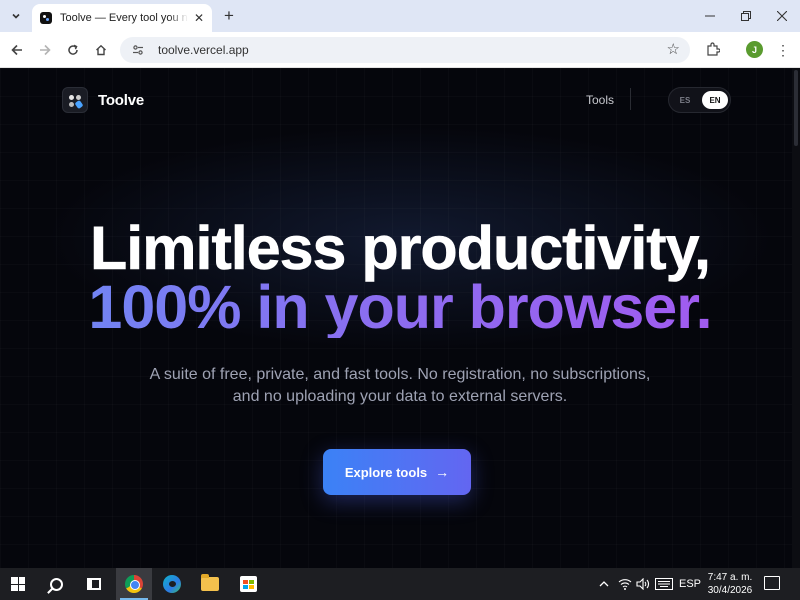  I want to click on chevron-down-icon, so click(16, 16).